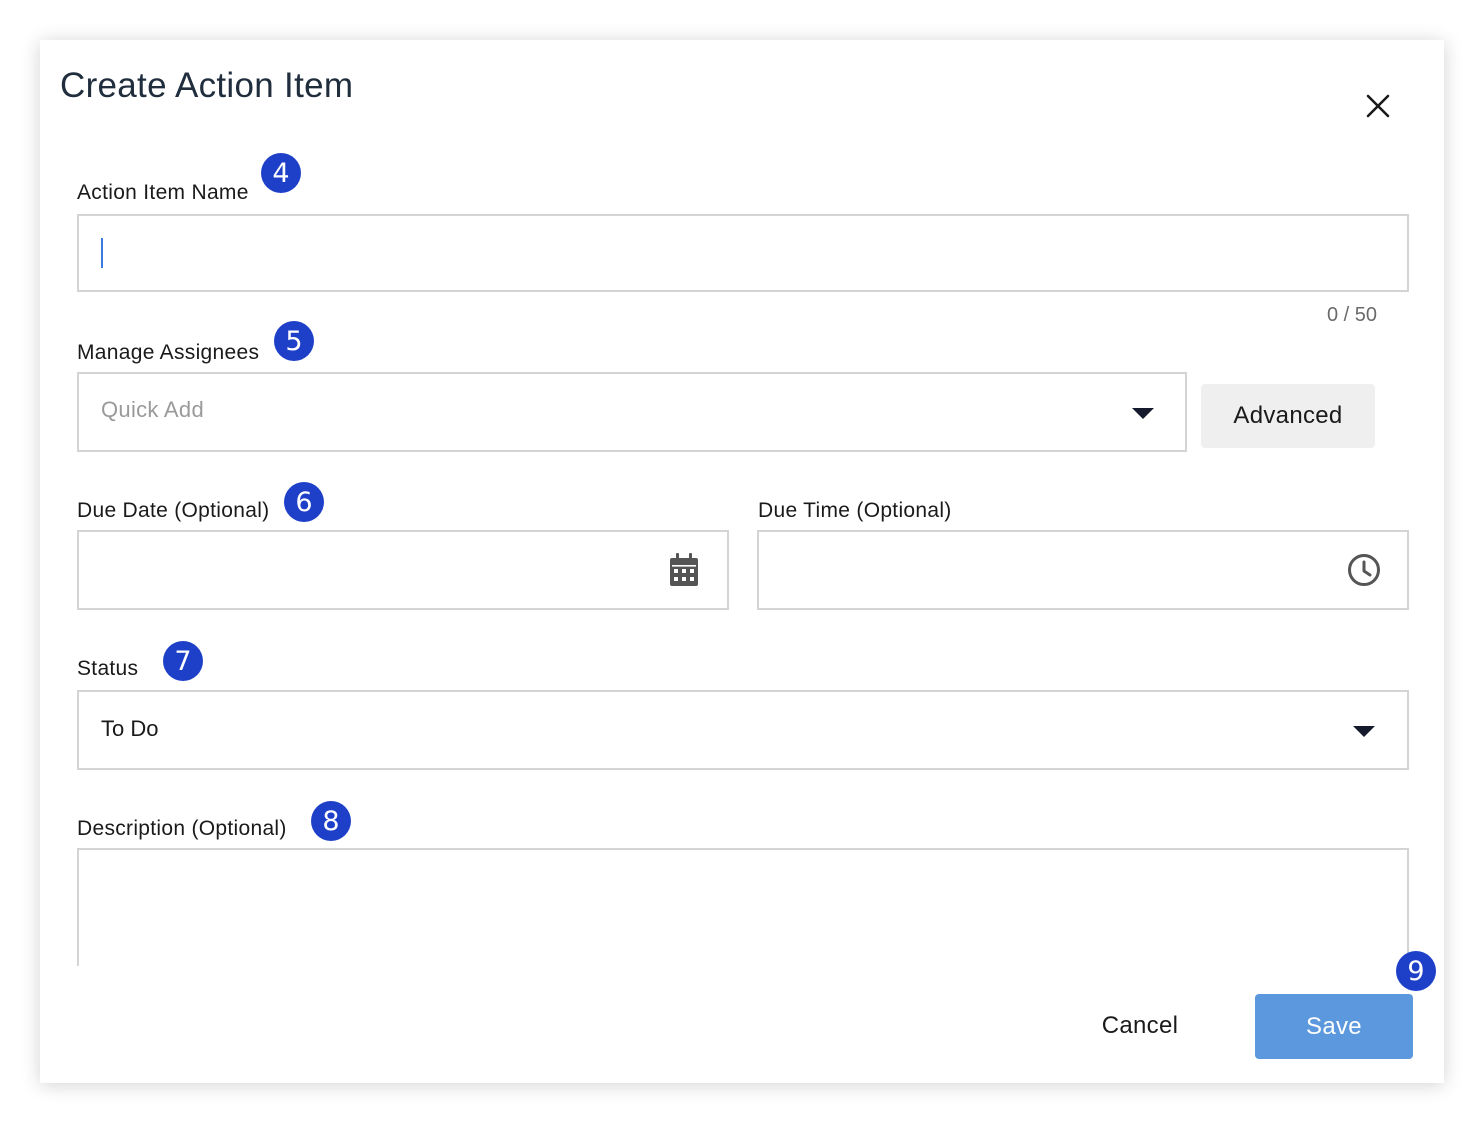 The width and height of the screenshot is (1484, 1124). Describe the element at coordinates (183, 661) in the screenshot. I see `step-badge-7: 7` at that location.